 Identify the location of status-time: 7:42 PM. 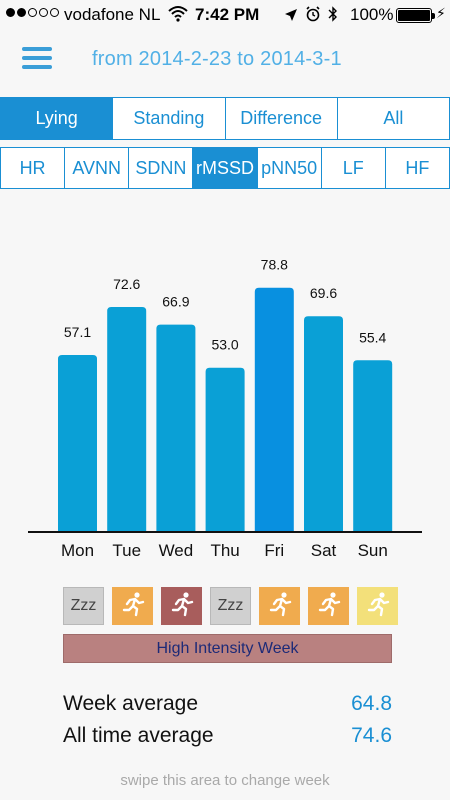
(227, 14).